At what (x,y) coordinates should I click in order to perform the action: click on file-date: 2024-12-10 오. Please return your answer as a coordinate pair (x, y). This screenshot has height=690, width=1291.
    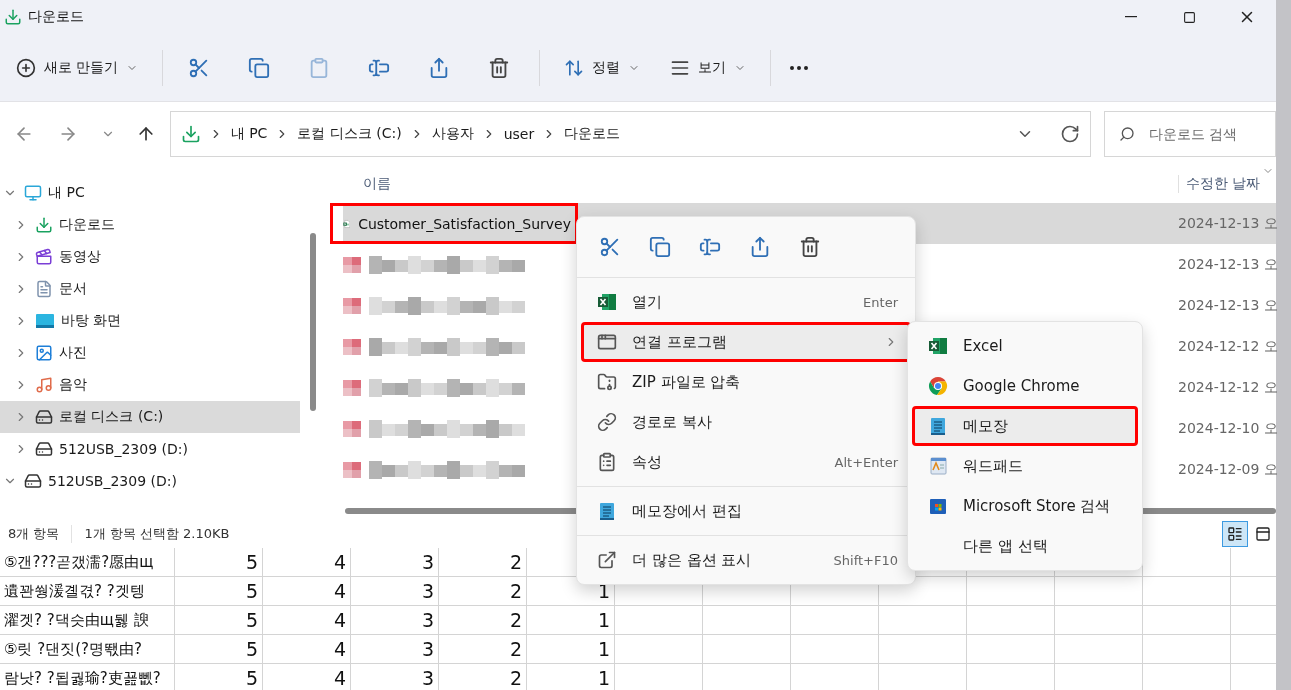
    Looking at the image, I should click on (1227, 428).